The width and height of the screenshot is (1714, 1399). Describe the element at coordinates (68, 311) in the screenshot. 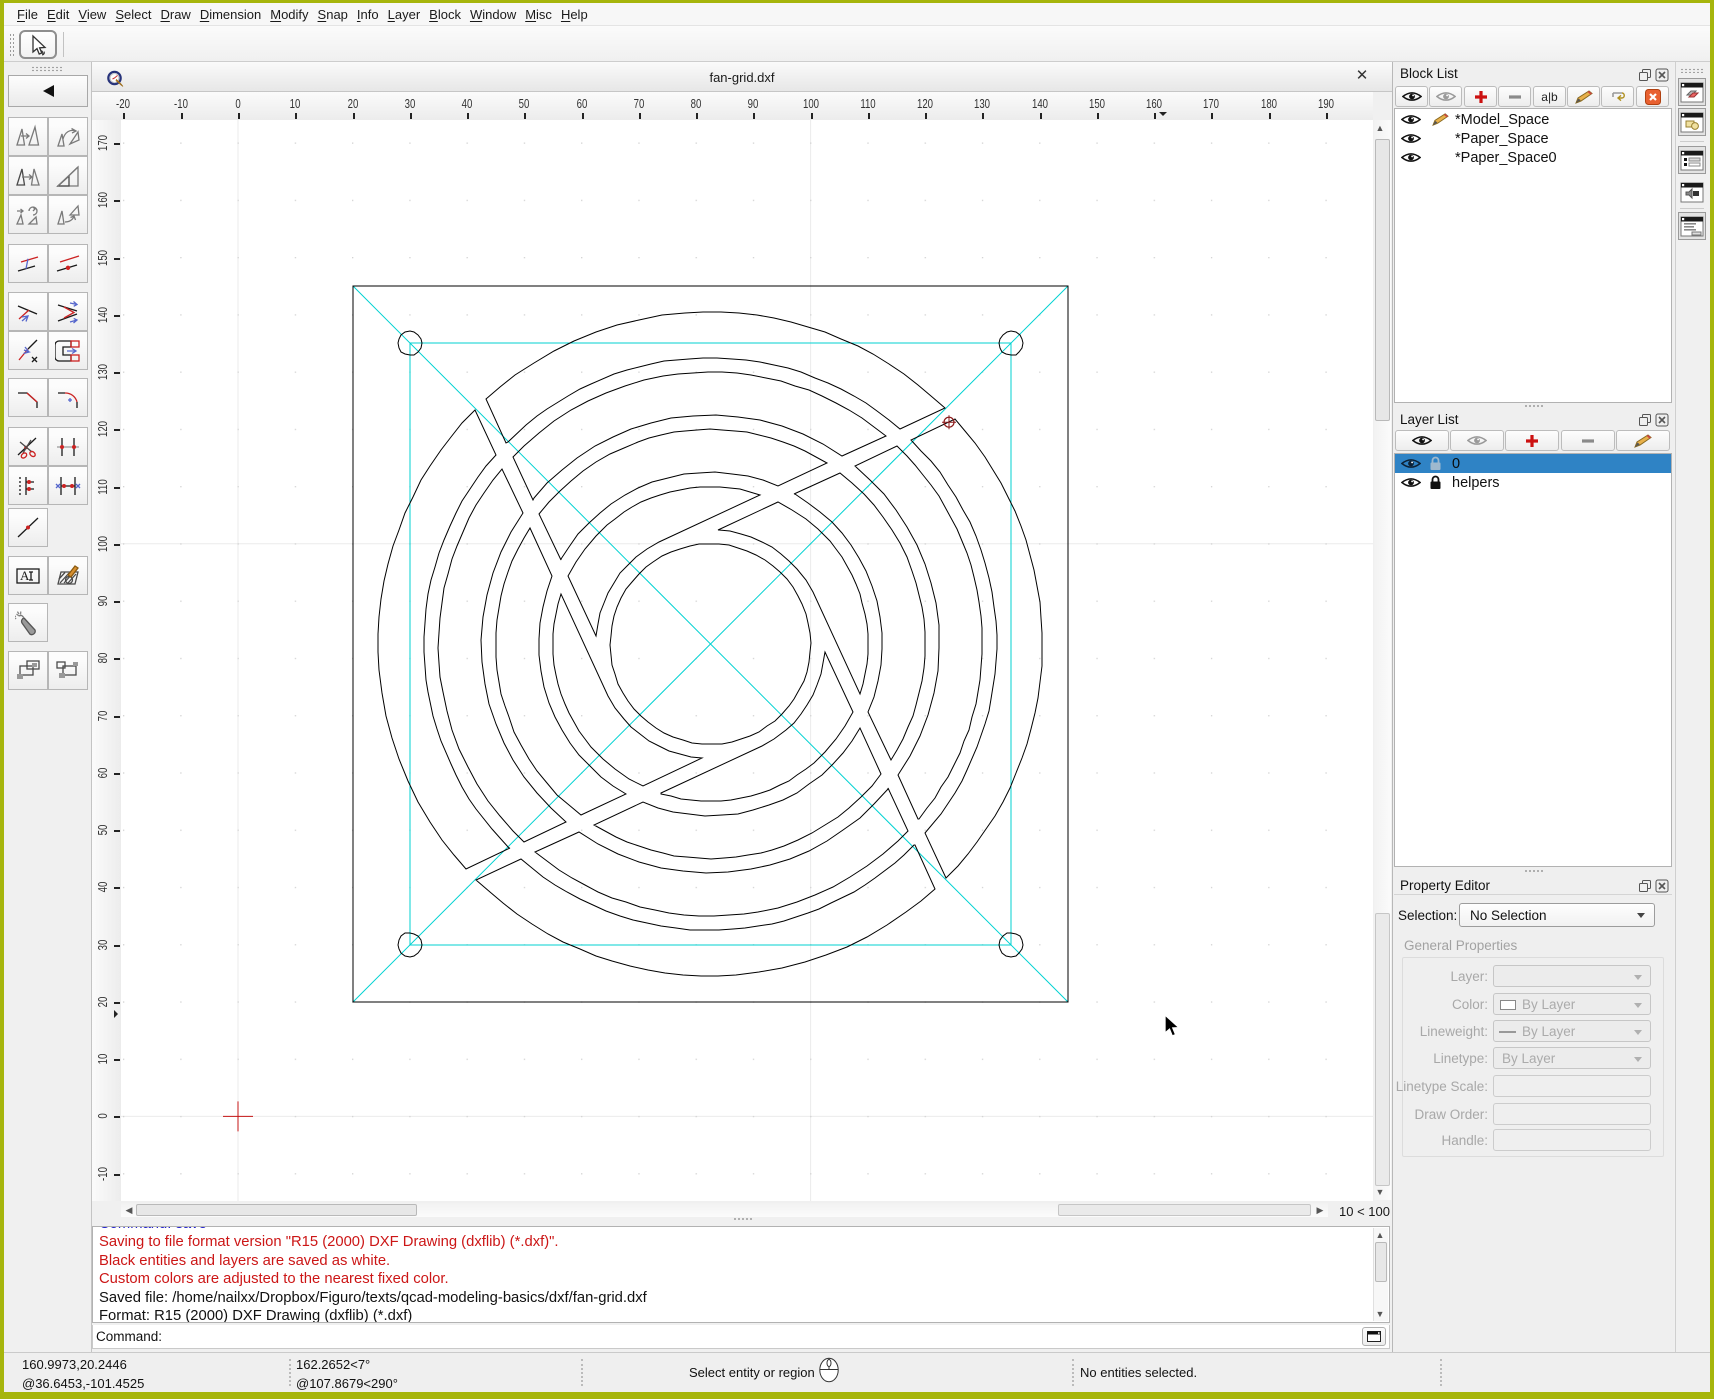

I see `modify-trim-two-button` at that location.